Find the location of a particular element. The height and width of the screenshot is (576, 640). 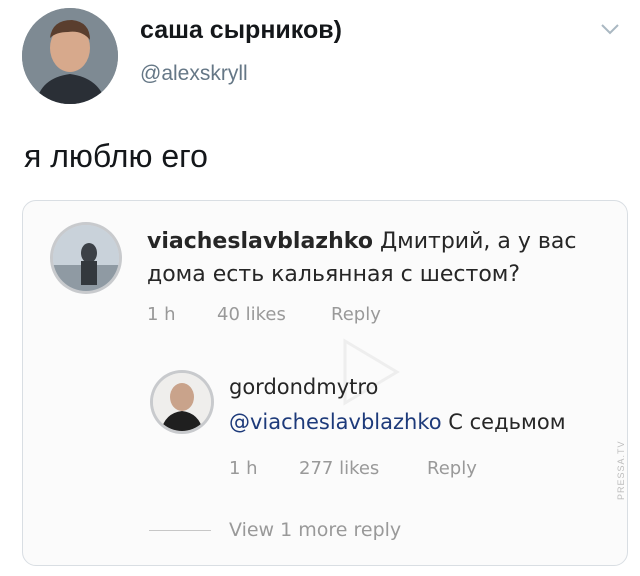

comment-time: 1 h is located at coordinates (161, 314).